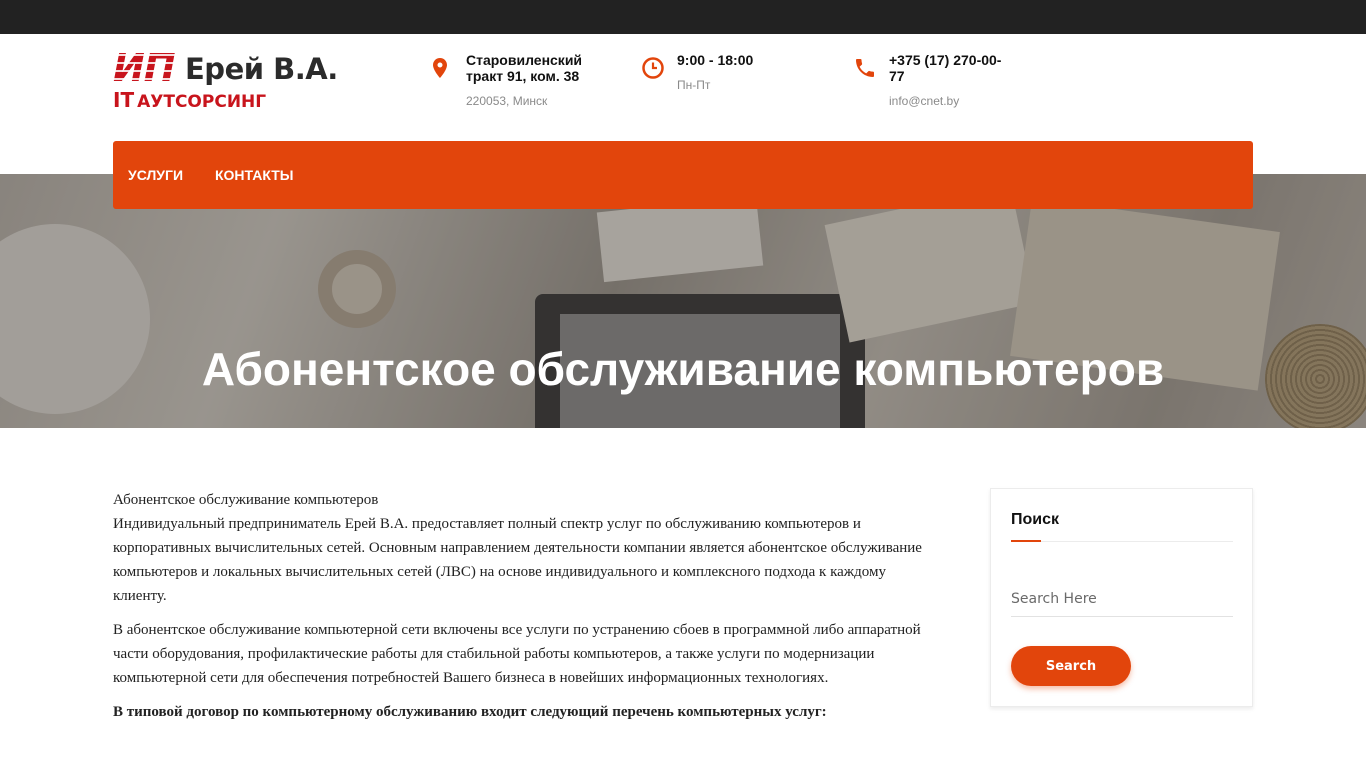 The width and height of the screenshot is (1366, 768). What do you see at coordinates (694, 85) in the screenshot?
I see `hours-days: Пн-Пт` at bounding box center [694, 85].